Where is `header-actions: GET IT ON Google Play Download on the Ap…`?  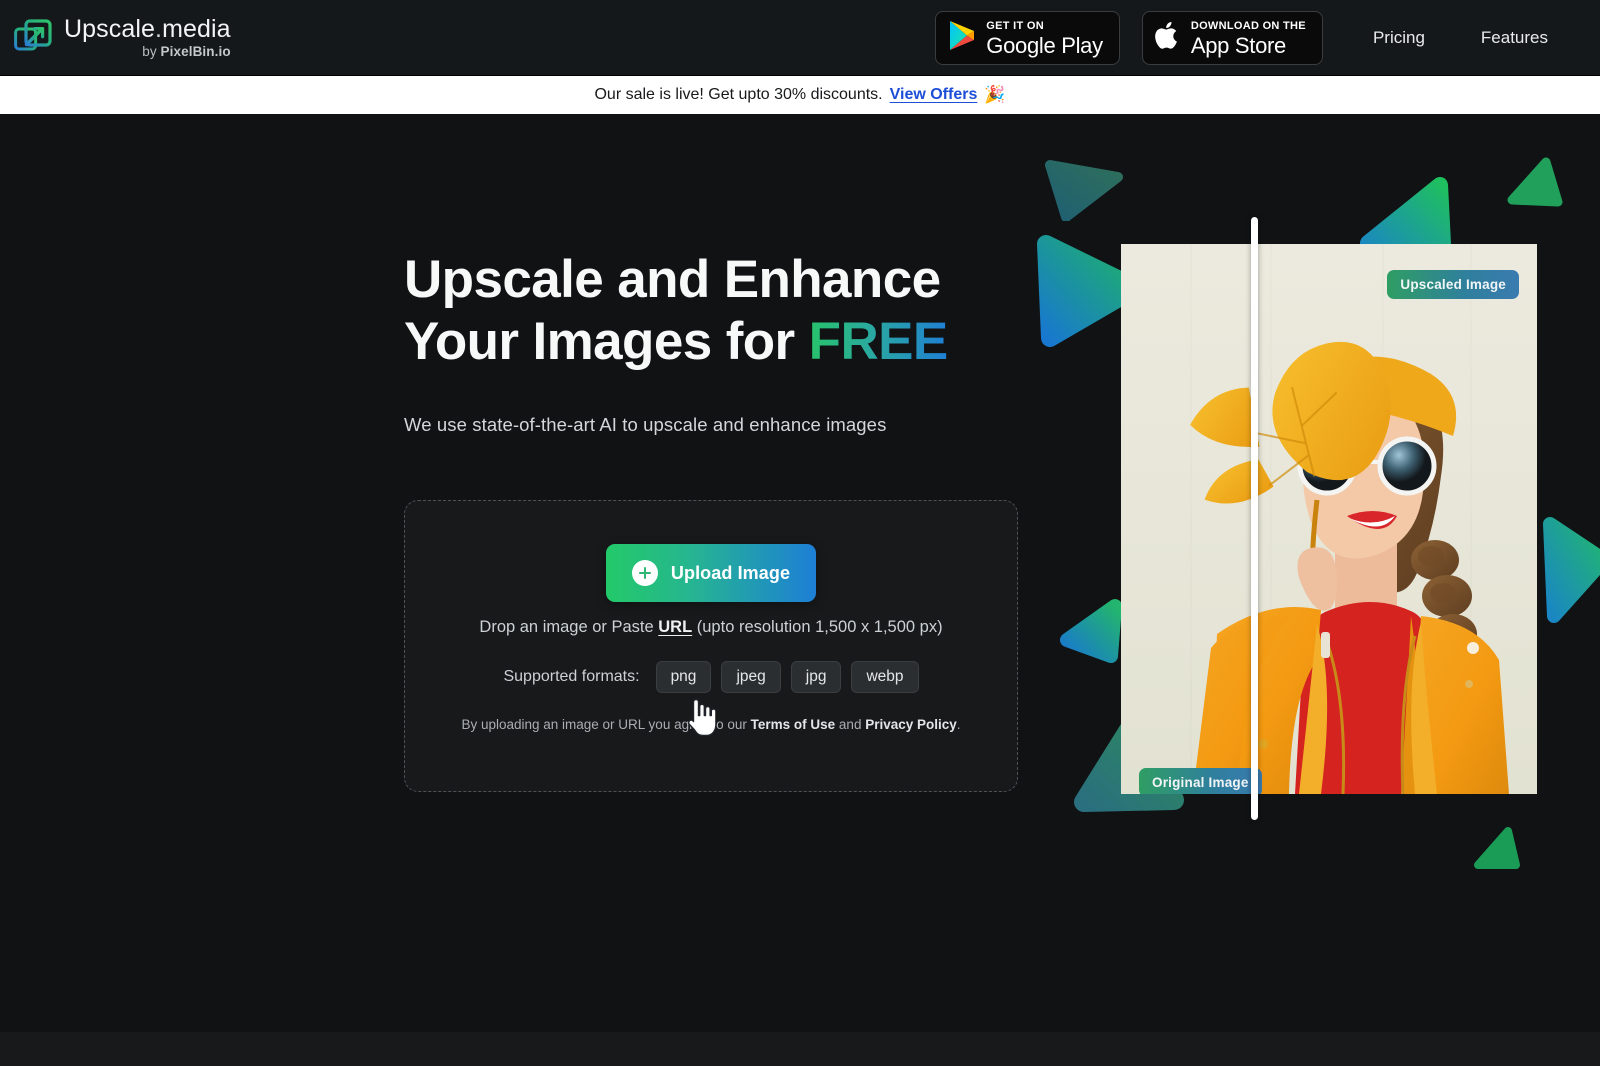 header-actions: GET IT ON Google Play Download on the Ap… is located at coordinates (1267, 37).